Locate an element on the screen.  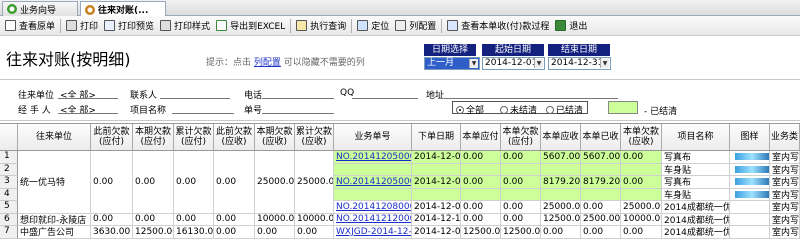
print-style-button: 打印样式 is located at coordinates (185, 26).